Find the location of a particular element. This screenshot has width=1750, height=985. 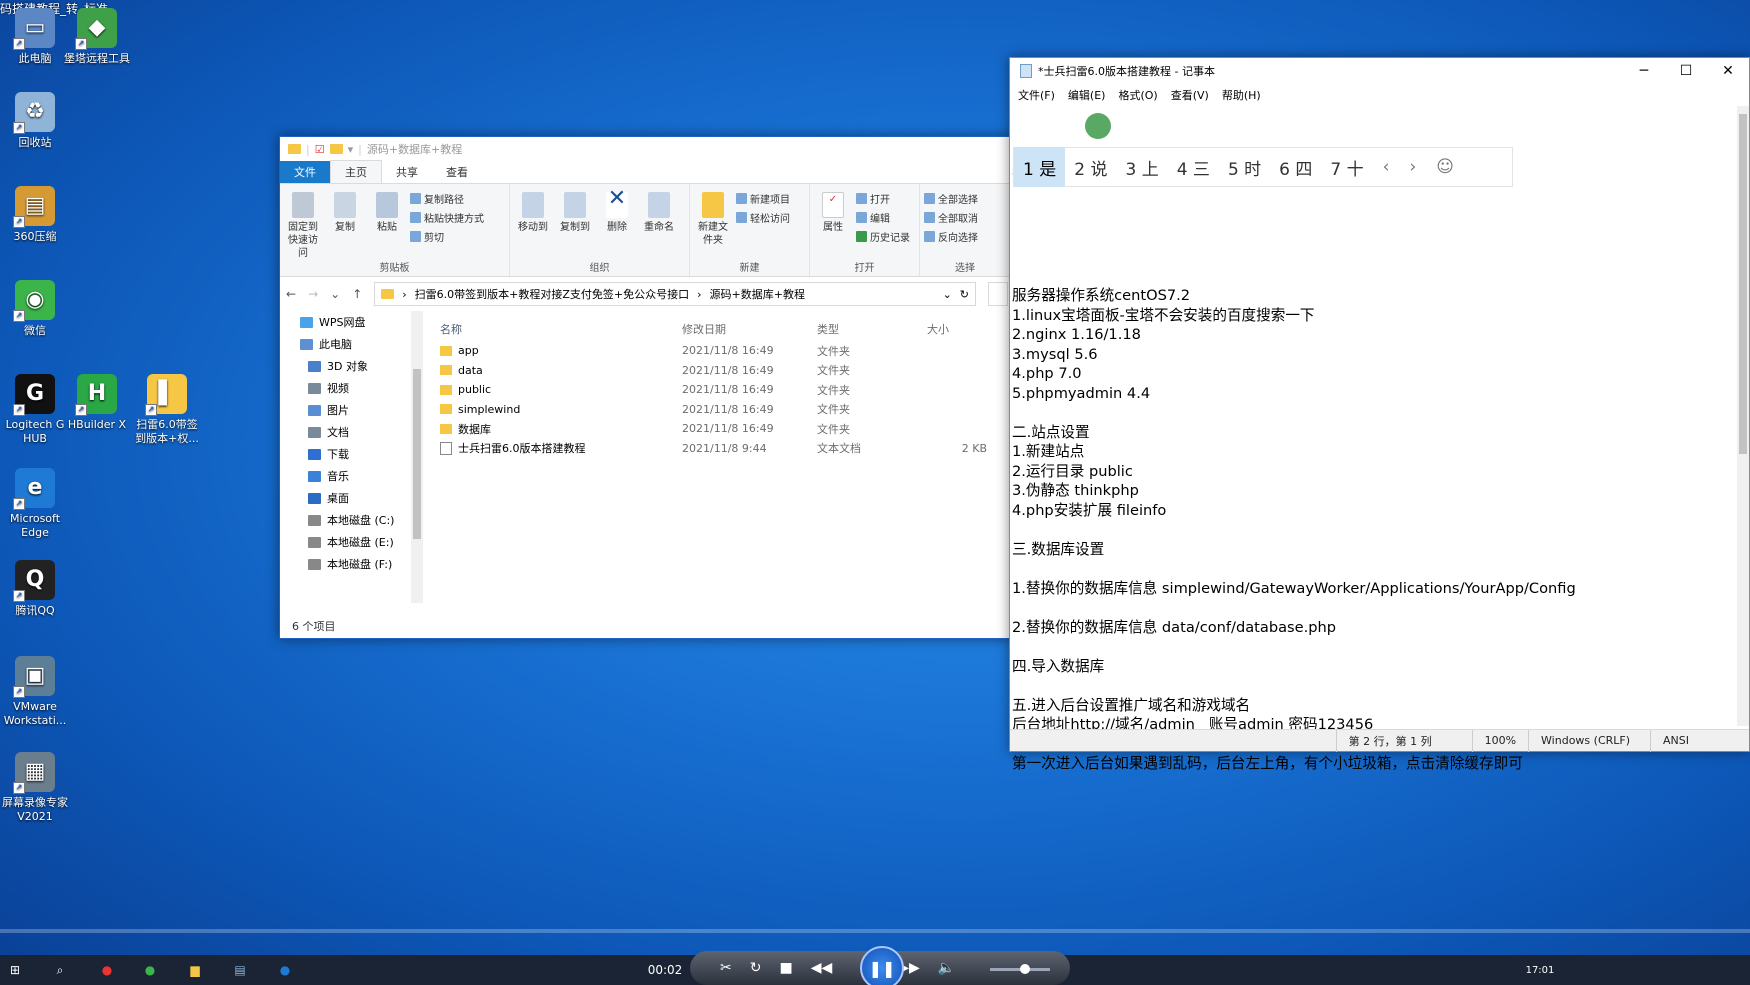

column-date: 修改日期 is located at coordinates (749, 329).